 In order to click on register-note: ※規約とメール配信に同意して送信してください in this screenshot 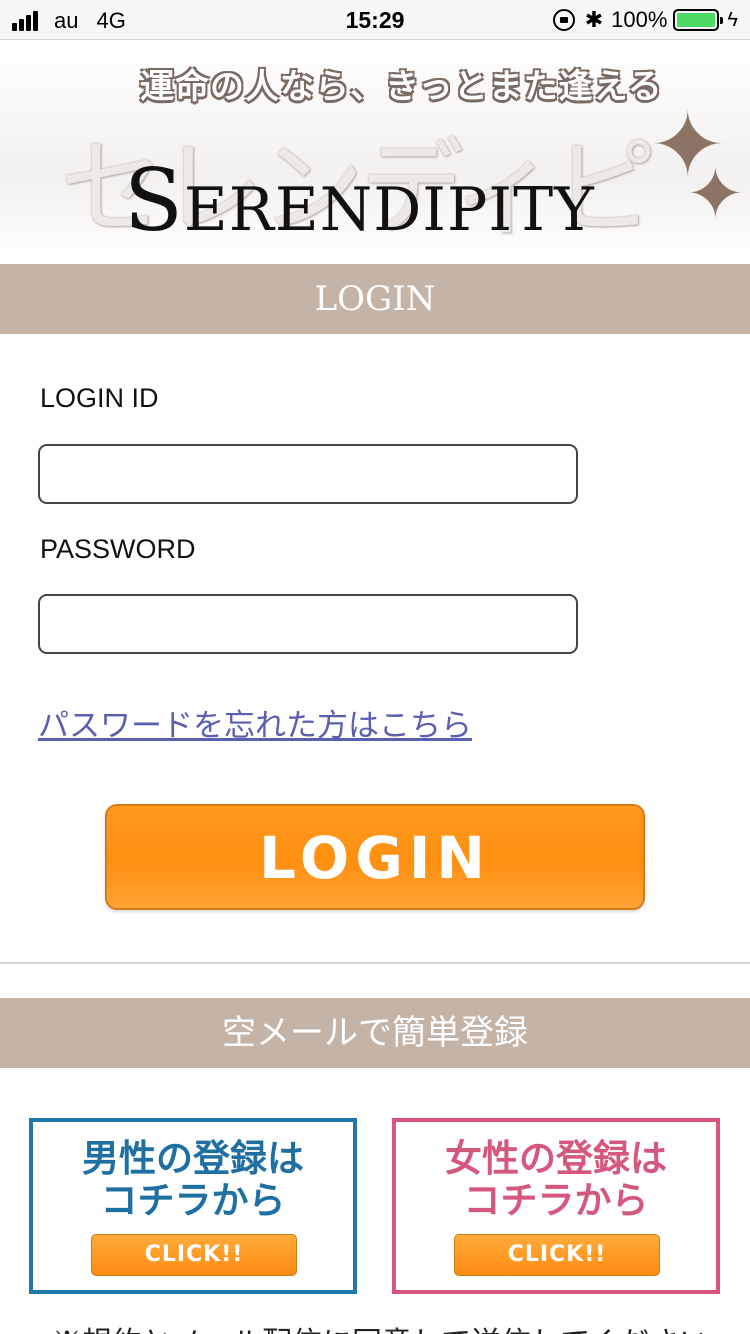, I will do `click(380, 1326)`.